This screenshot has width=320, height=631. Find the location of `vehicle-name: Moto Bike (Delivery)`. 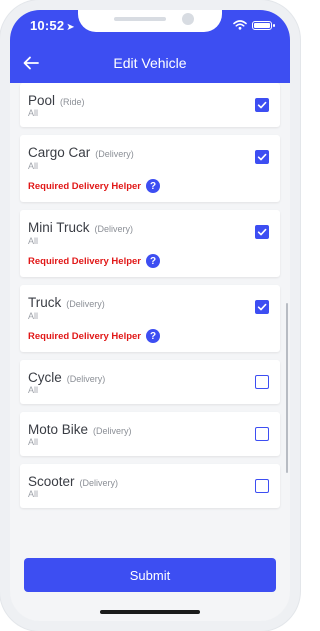

vehicle-name: Moto Bike (Delivery) is located at coordinates (80, 429).